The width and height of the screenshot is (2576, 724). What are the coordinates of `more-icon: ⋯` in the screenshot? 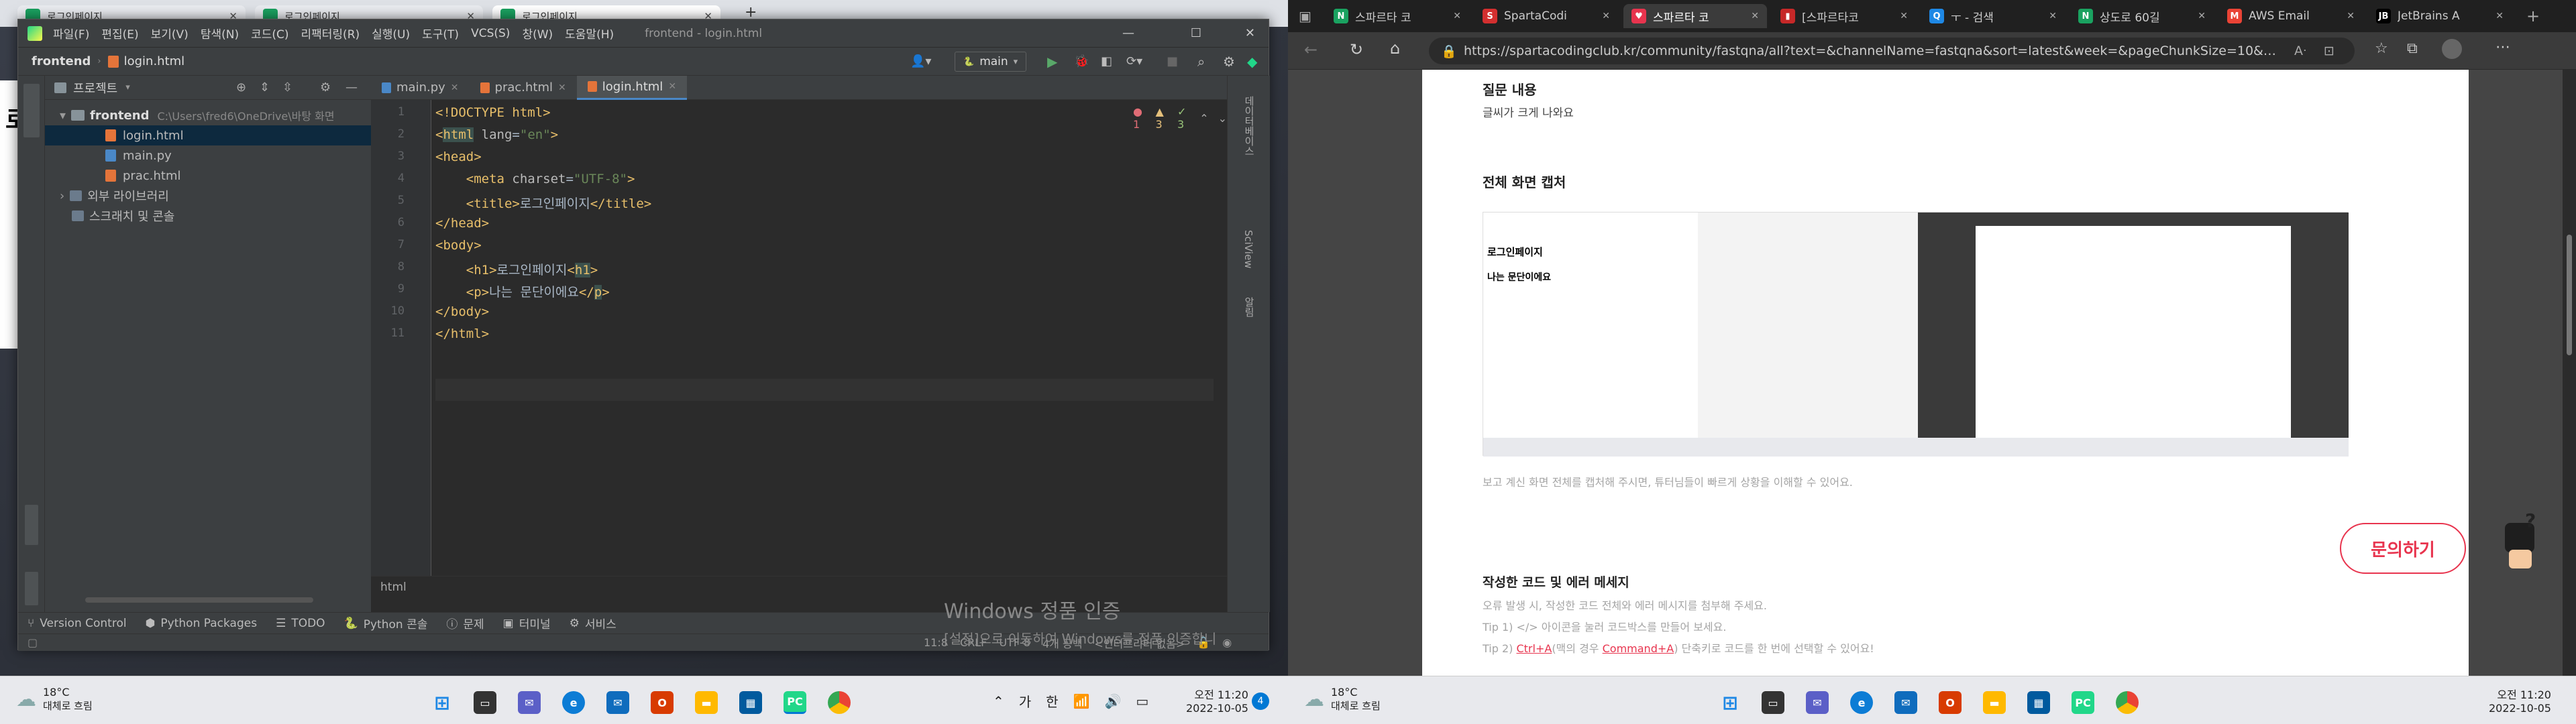 It's located at (2503, 47).